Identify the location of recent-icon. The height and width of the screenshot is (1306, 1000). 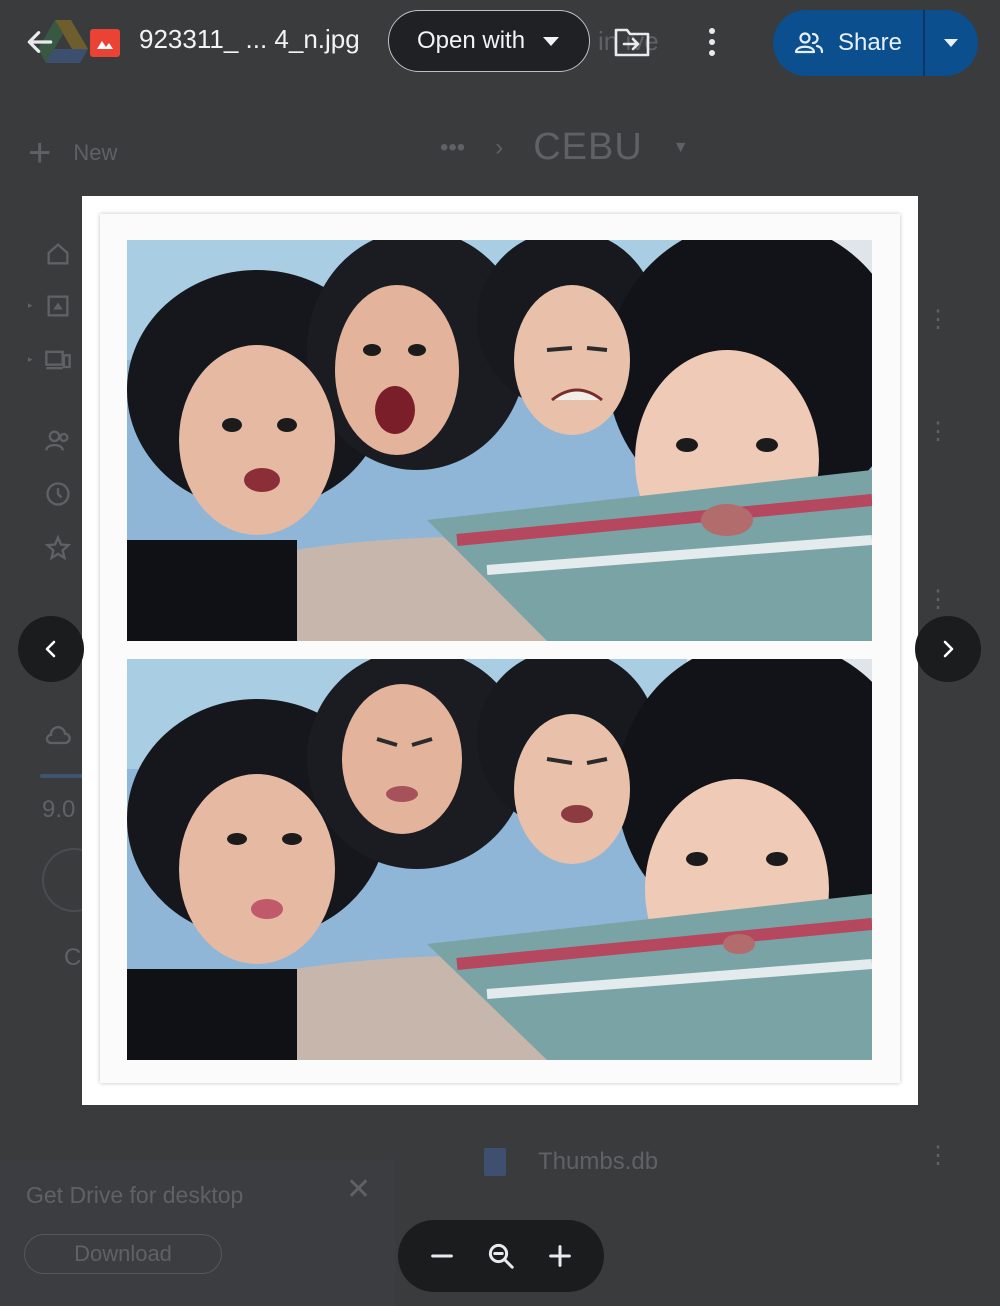
(58, 494).